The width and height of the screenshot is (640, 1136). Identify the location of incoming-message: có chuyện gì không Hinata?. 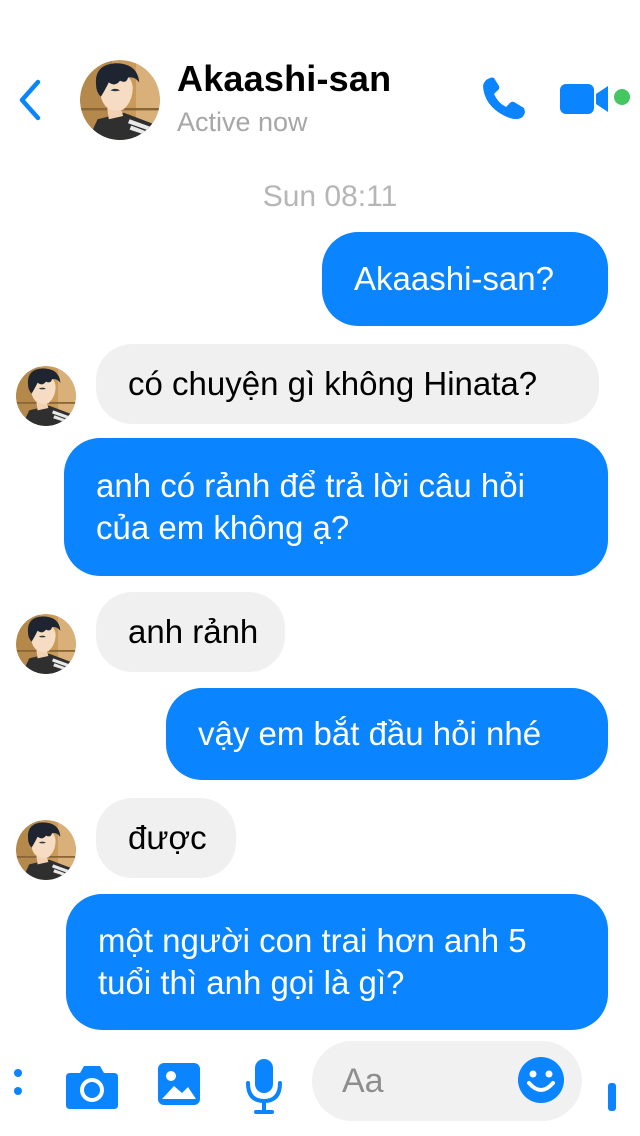
(347, 384).